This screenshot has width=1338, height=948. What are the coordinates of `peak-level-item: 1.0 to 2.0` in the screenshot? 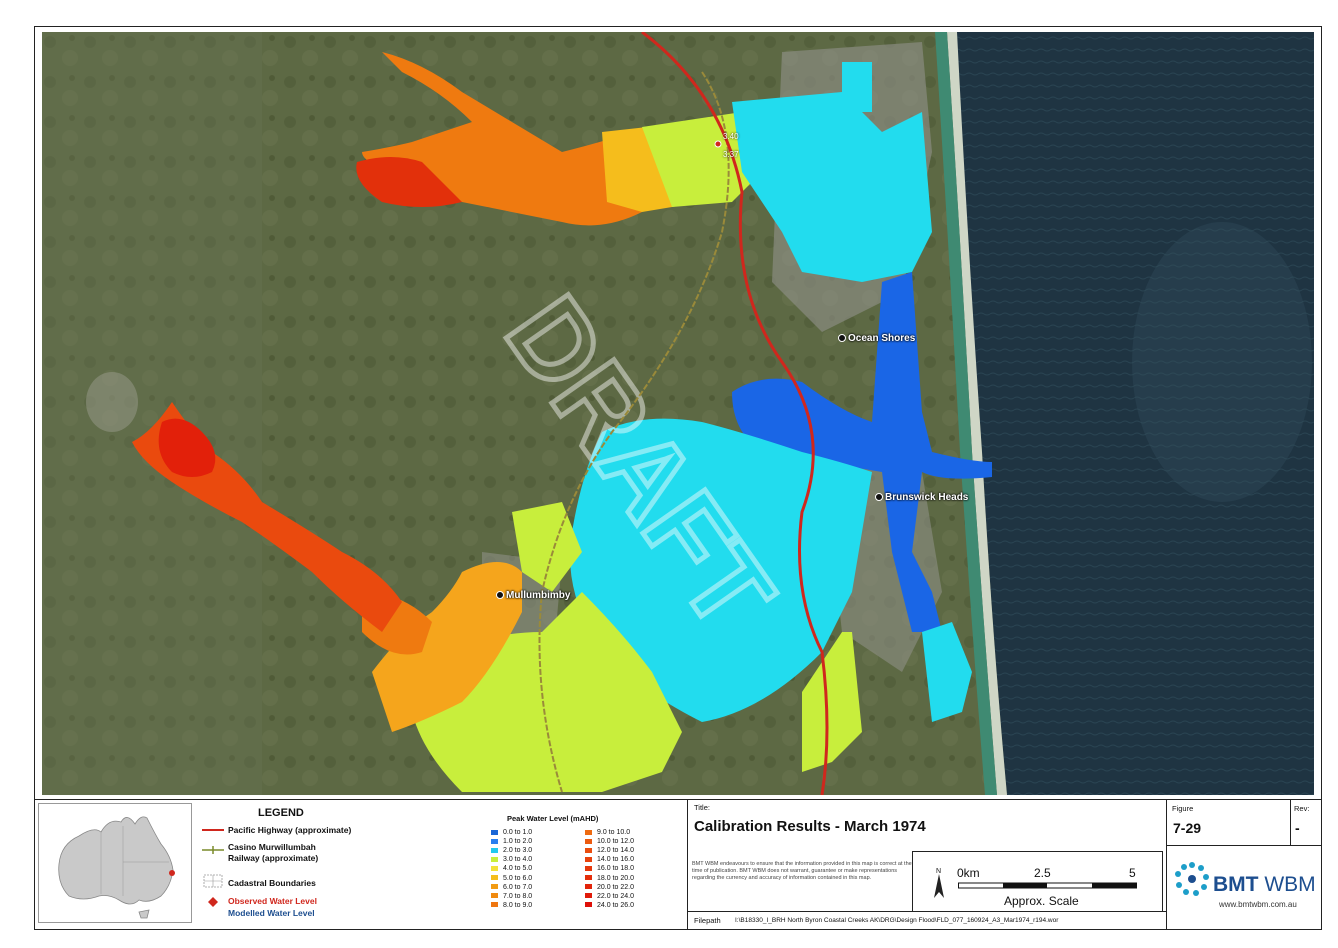 It's located at (511, 841).